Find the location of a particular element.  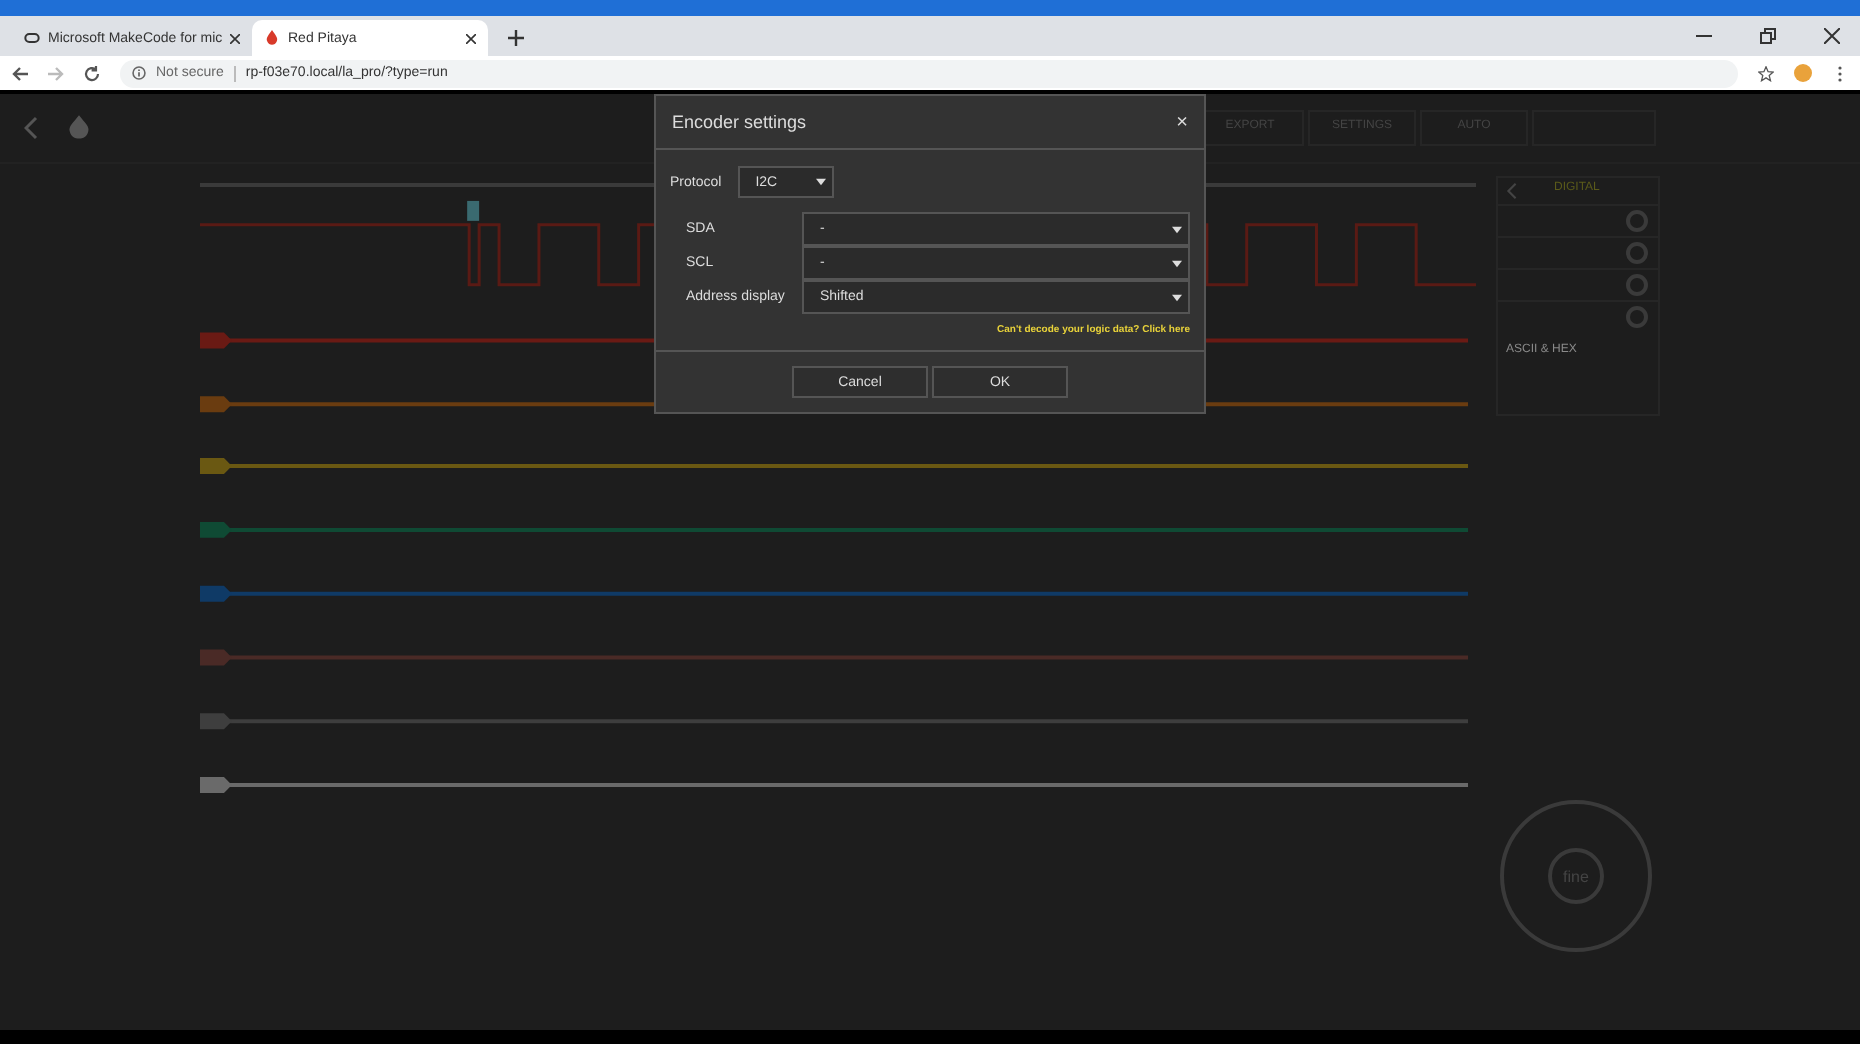

reload-icon is located at coordinates (92, 73).